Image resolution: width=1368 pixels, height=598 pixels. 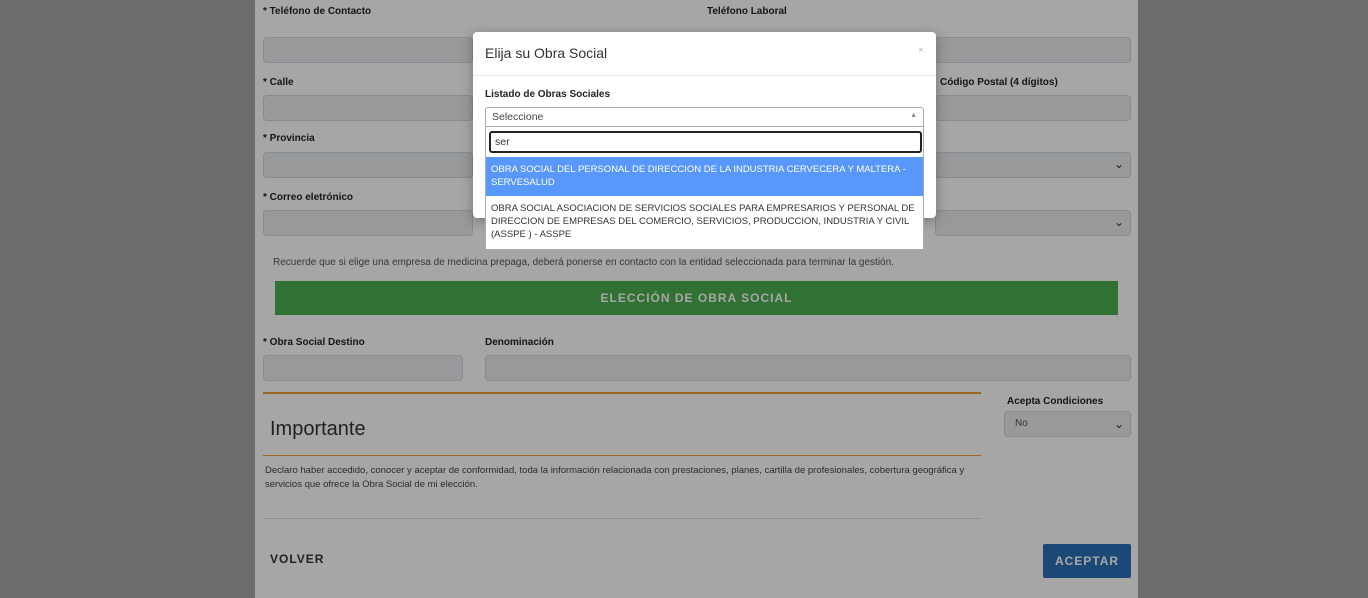 What do you see at coordinates (502, 142) in the screenshot?
I see `search-value: ser` at bounding box center [502, 142].